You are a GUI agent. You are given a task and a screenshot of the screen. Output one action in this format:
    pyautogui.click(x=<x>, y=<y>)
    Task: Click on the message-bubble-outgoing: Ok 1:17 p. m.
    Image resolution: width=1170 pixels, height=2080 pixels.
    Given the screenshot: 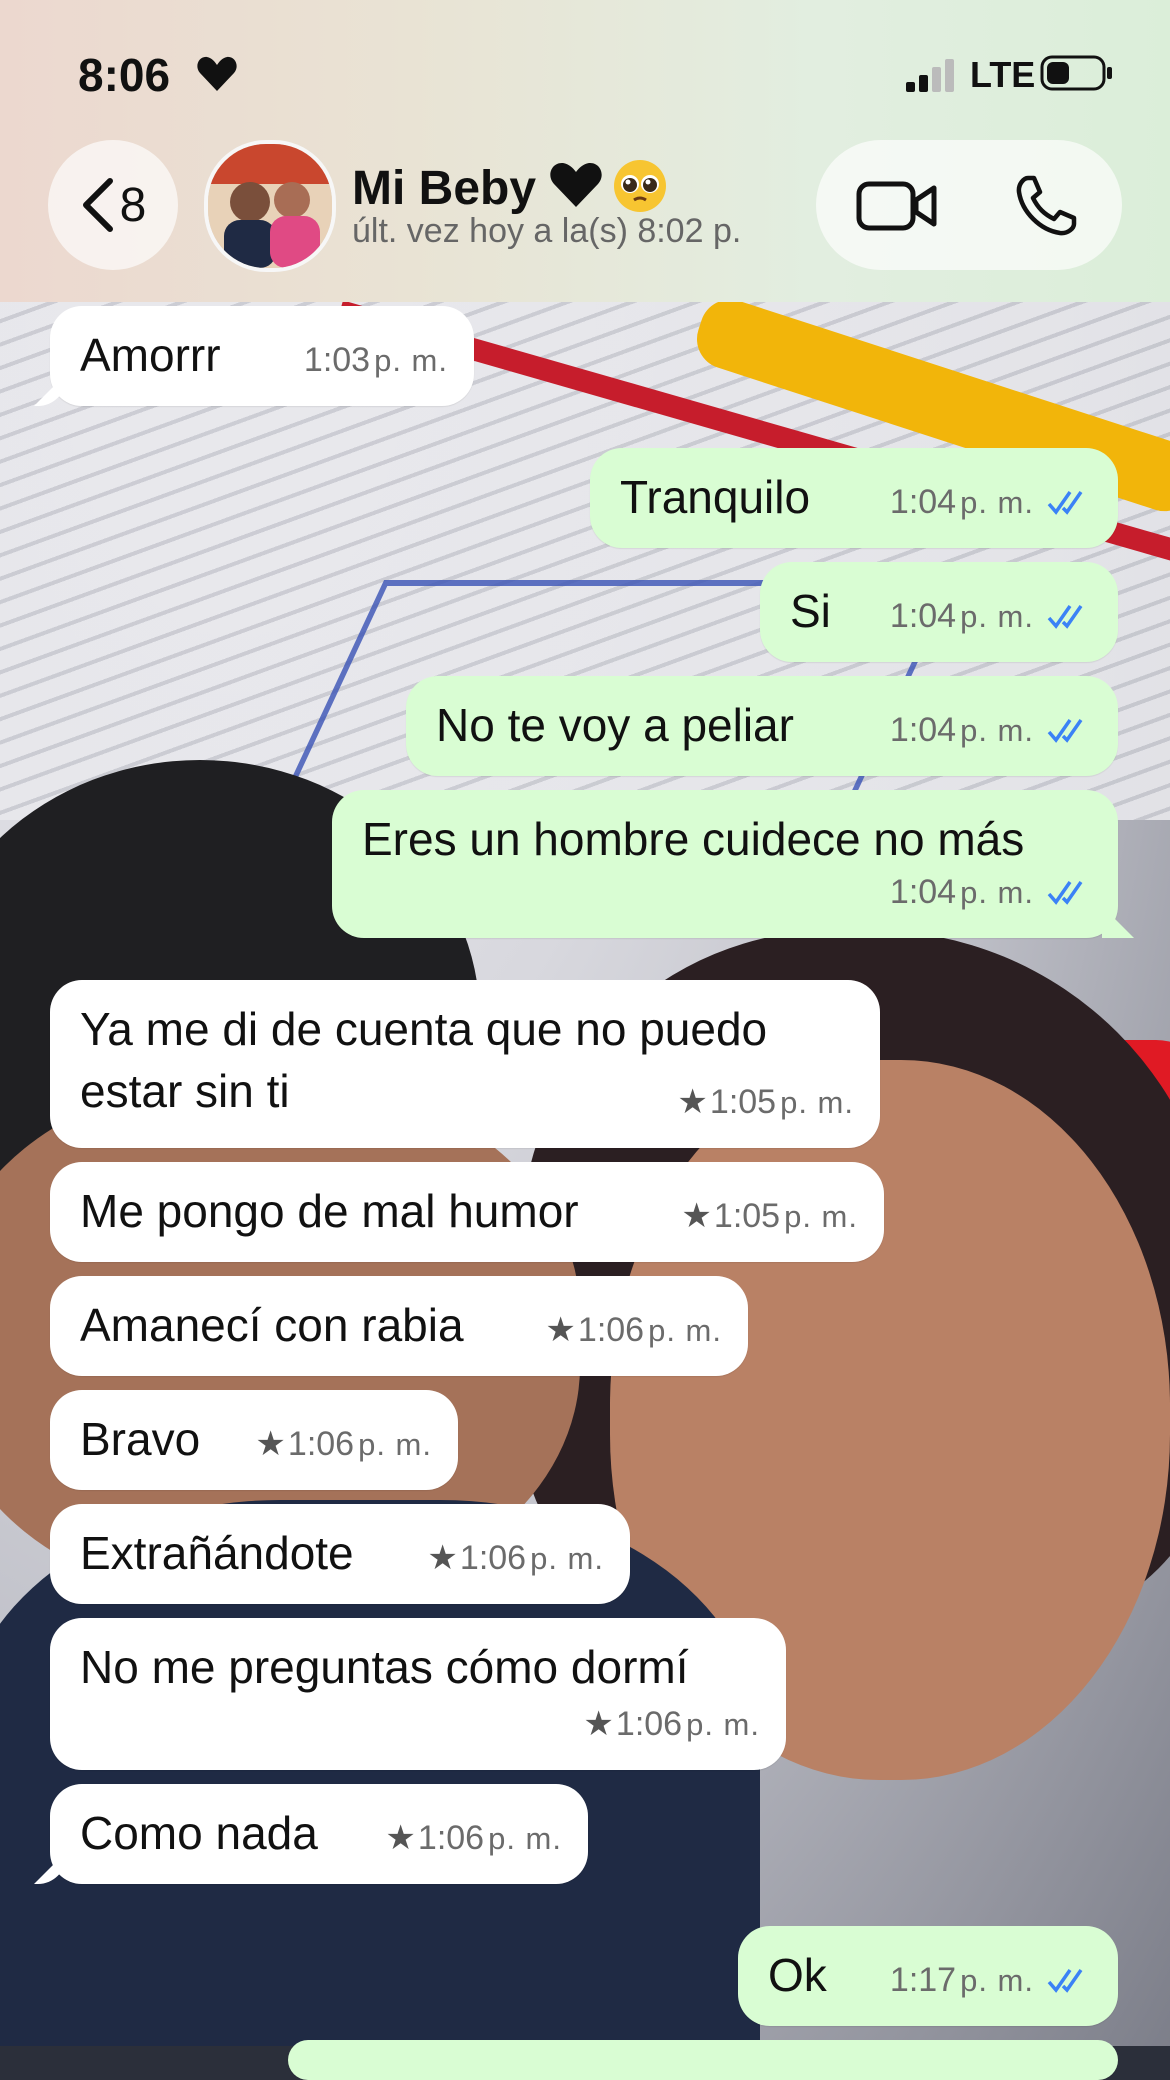 What is the action you would take?
    pyautogui.click(x=928, y=1976)
    